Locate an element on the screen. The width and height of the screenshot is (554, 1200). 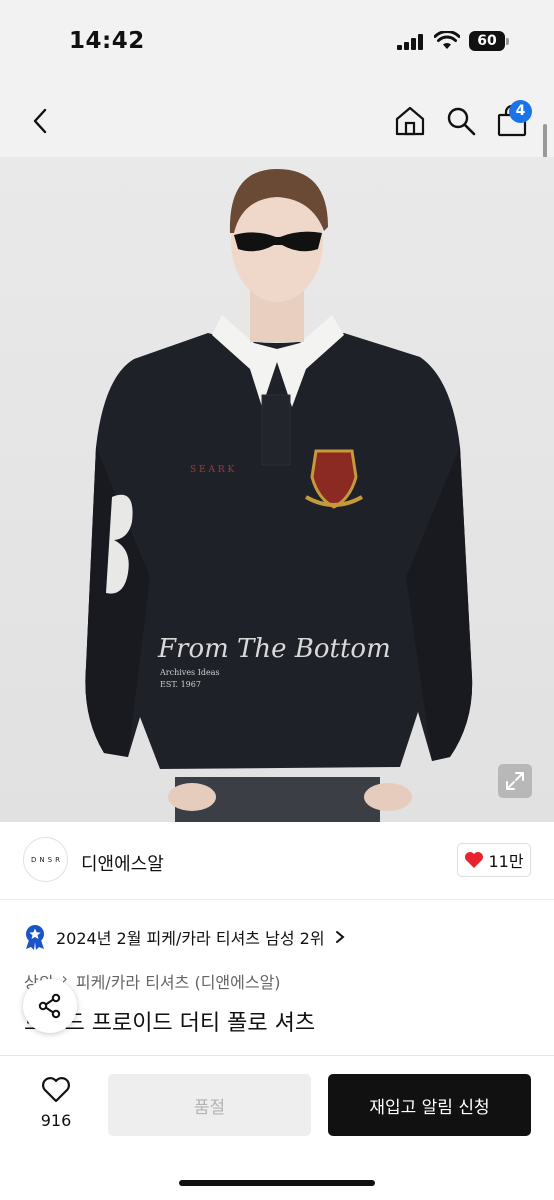
home-button is located at coordinates (410, 120).